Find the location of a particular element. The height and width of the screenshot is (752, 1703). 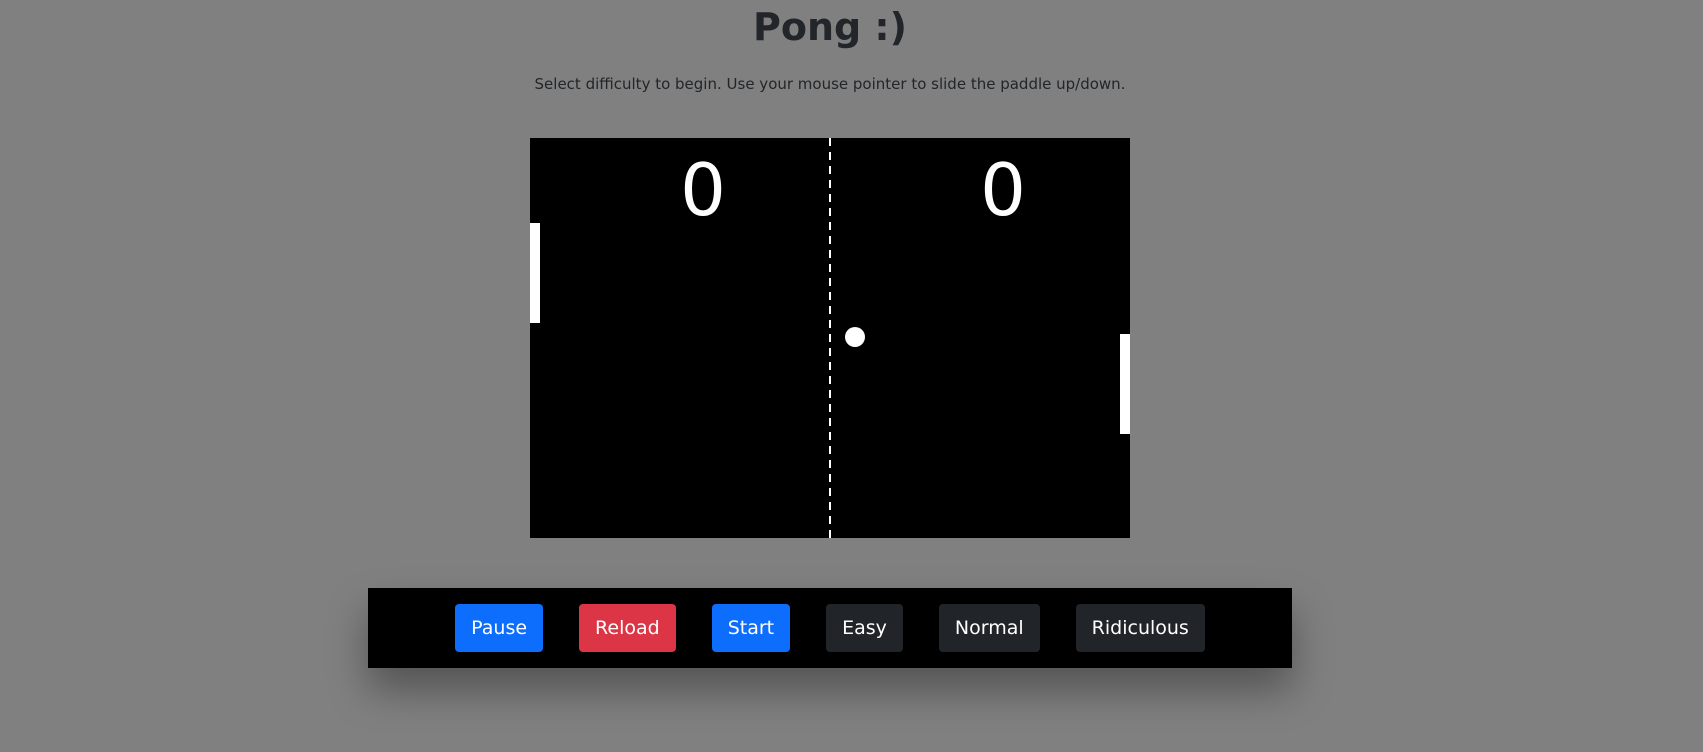

page-title: Pong :) is located at coordinates (829, 27).